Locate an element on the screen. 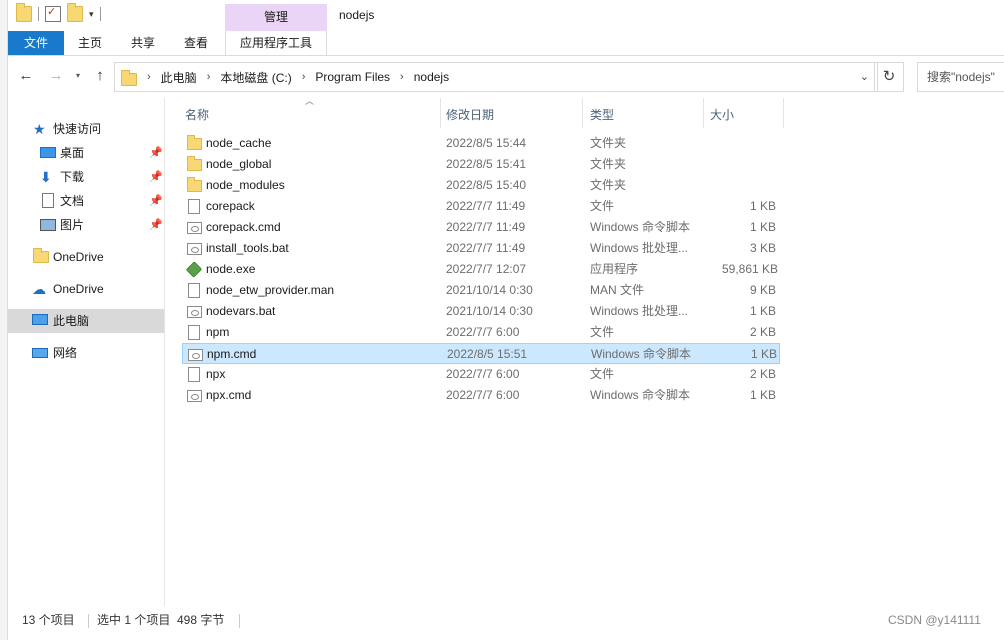  file-row: node.exe 2022/7/7 12:07 应用程序 59,861 KB is located at coordinates (481, 269).